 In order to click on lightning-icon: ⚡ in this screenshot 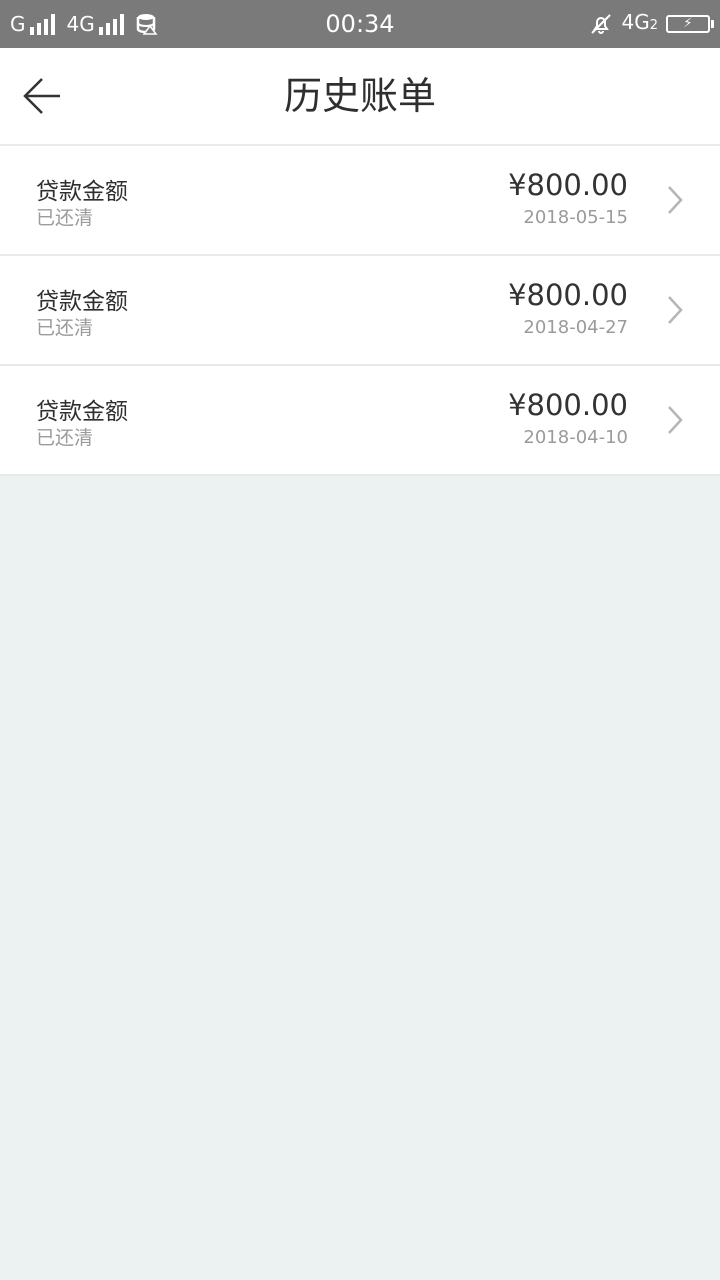, I will do `click(688, 23)`.